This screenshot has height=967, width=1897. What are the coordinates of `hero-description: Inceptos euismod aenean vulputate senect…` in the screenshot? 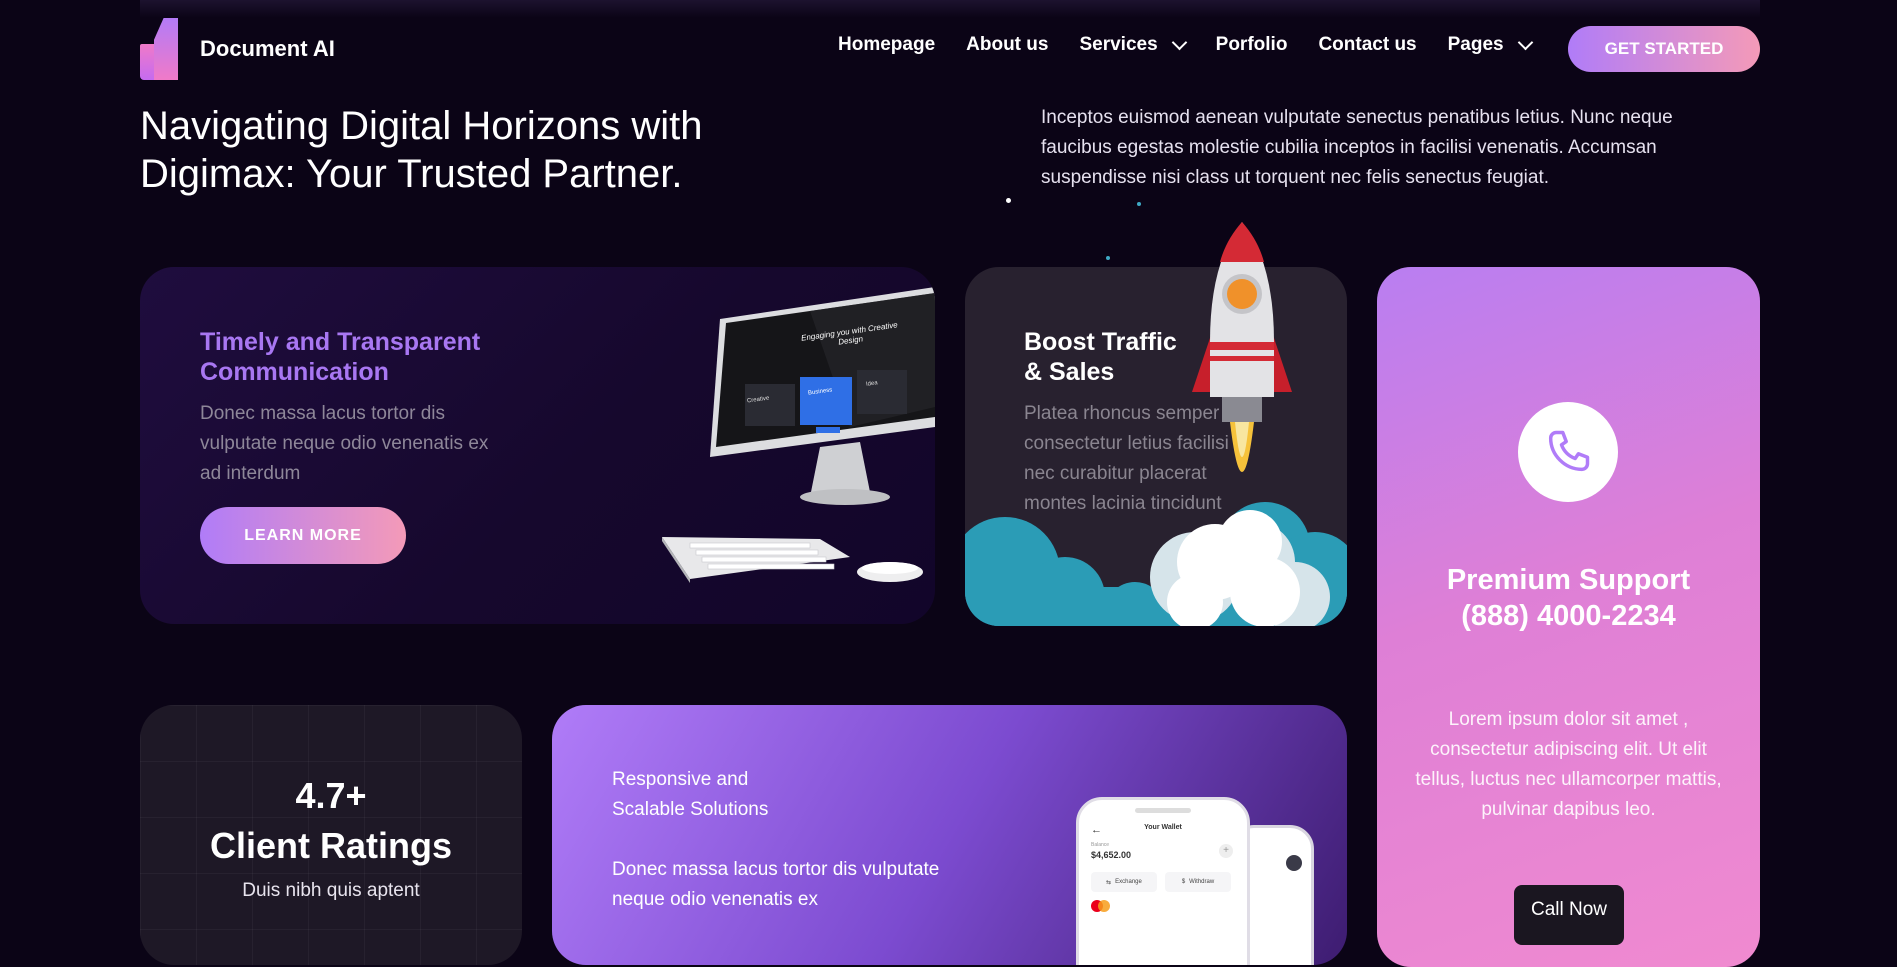 It's located at (1357, 147).